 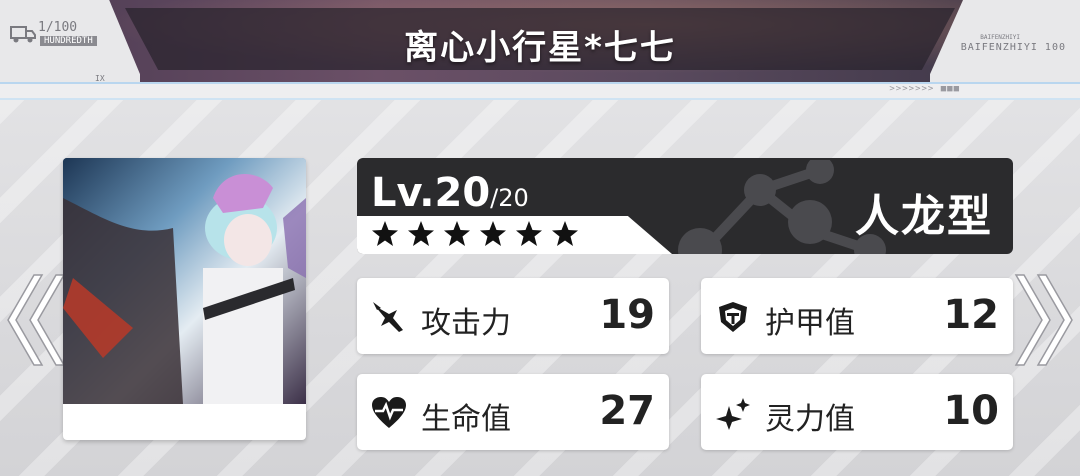 What do you see at coordinates (184, 281) in the screenshot?
I see `character-portrait` at bounding box center [184, 281].